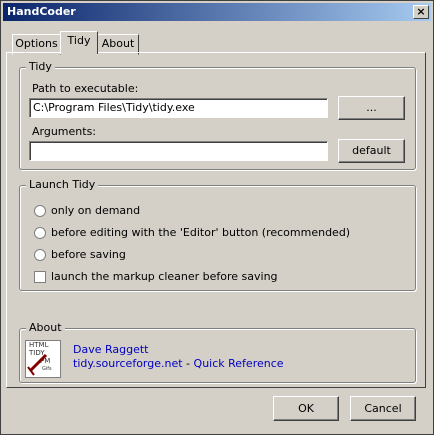 This screenshot has height=435, width=434. I want to click on radio-before-saving, so click(40, 255).